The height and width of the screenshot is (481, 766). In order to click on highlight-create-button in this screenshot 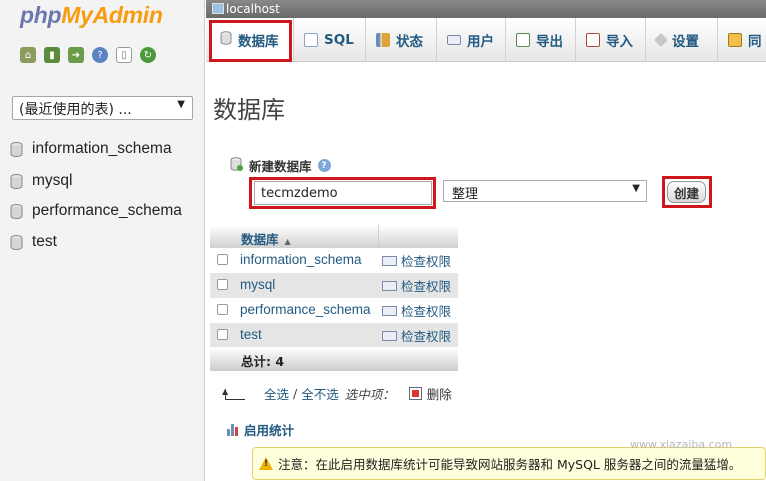, I will do `click(687, 192)`.